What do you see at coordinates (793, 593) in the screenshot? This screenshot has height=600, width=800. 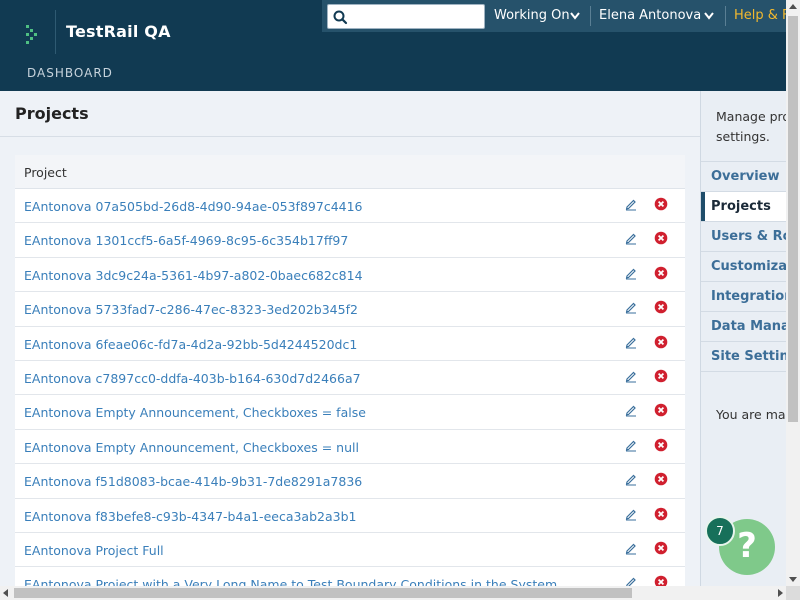 I see `scrollbar-corner` at bounding box center [793, 593].